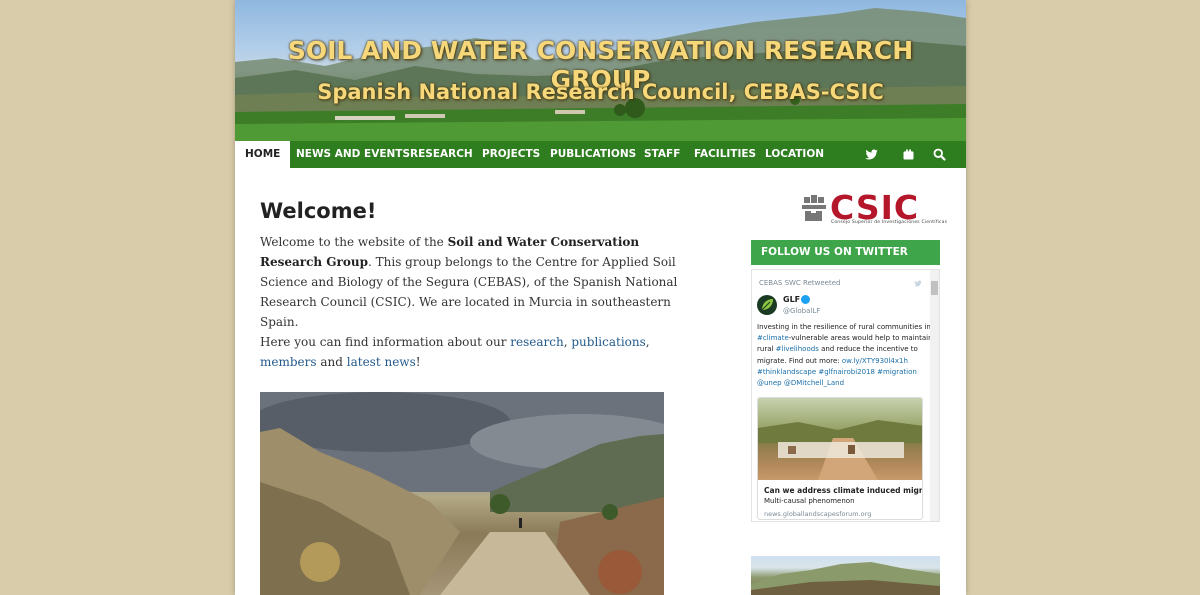  What do you see at coordinates (871, 154) in the screenshot?
I see `twitter-icon` at bounding box center [871, 154].